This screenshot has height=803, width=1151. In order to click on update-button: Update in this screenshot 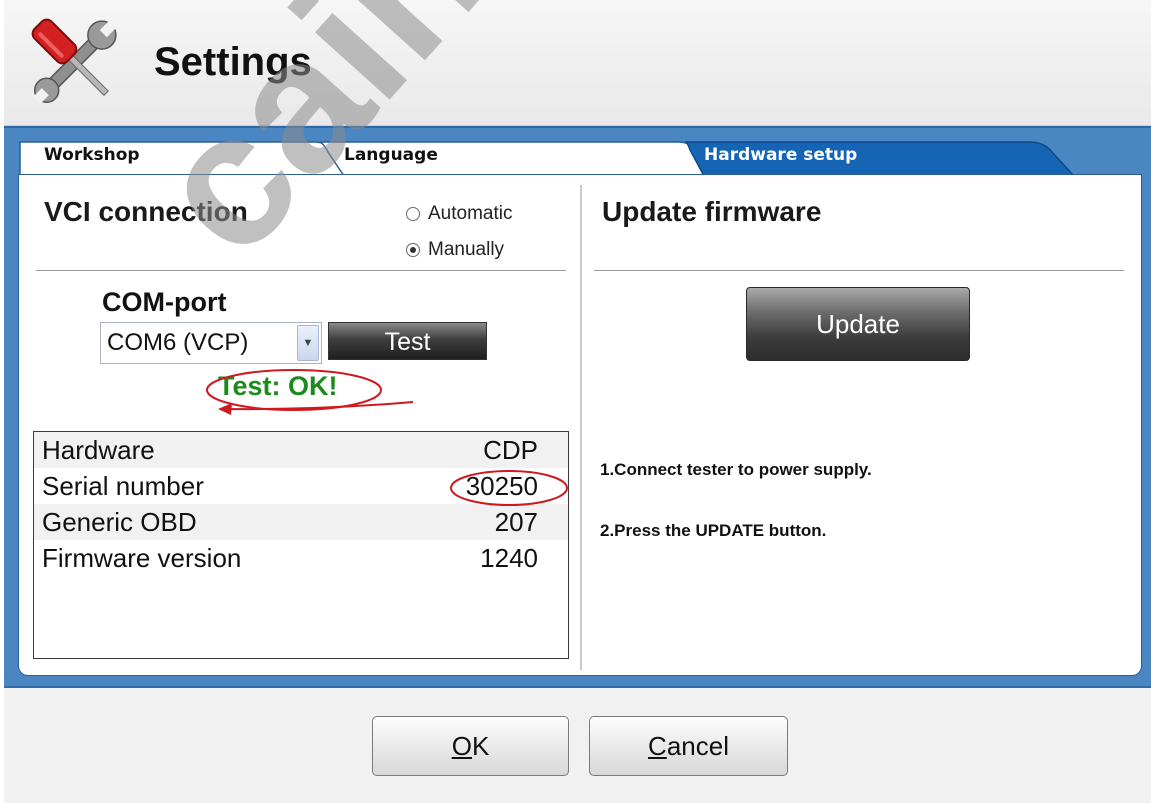, I will do `click(858, 324)`.